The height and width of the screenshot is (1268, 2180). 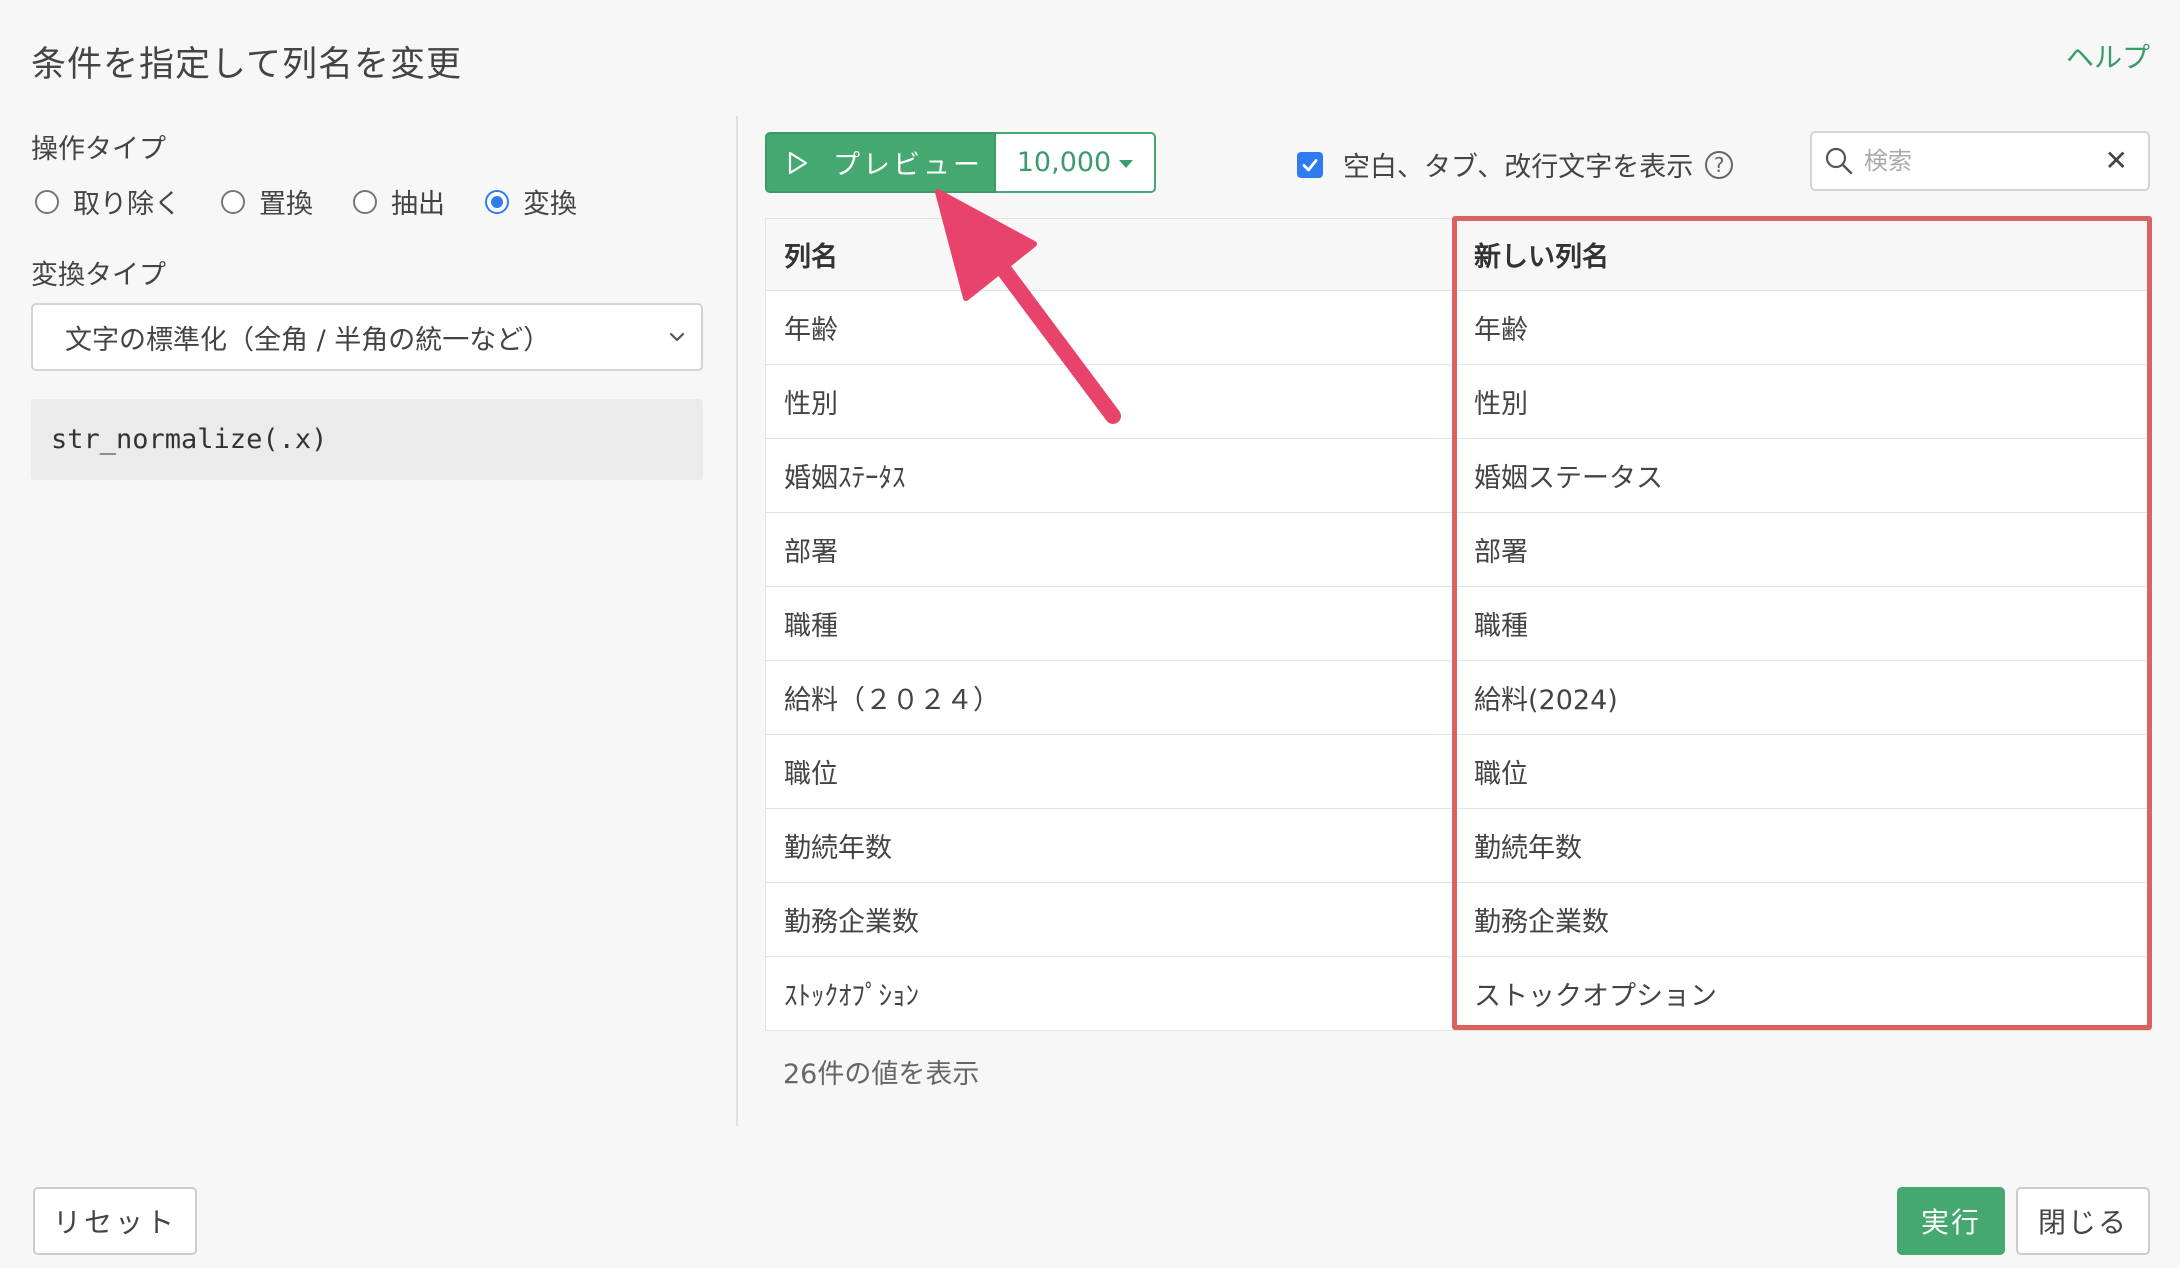 What do you see at coordinates (1803, 623) in the screenshot?
I see `new-name-cell: 職種` at bounding box center [1803, 623].